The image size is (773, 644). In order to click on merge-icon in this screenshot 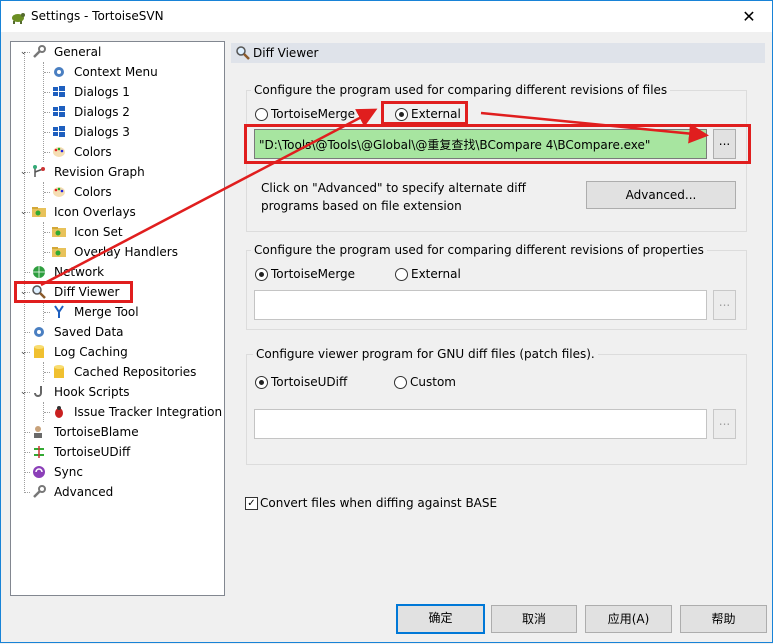, I will do `click(59, 311)`.